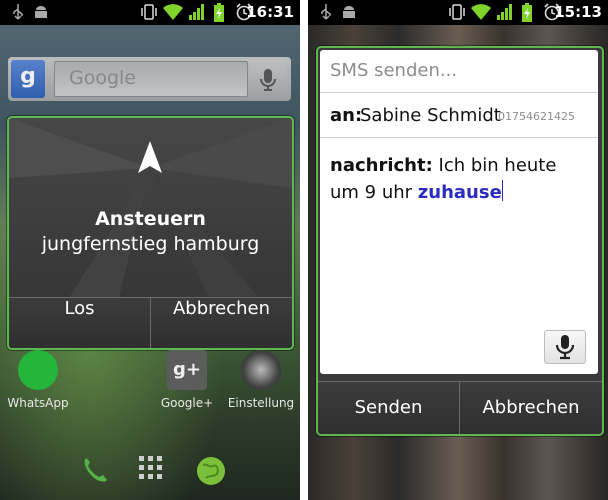 This screenshot has width=608, height=500. What do you see at coordinates (536, 116) in the screenshot?
I see `recipient-number: 01754621425` at bounding box center [536, 116].